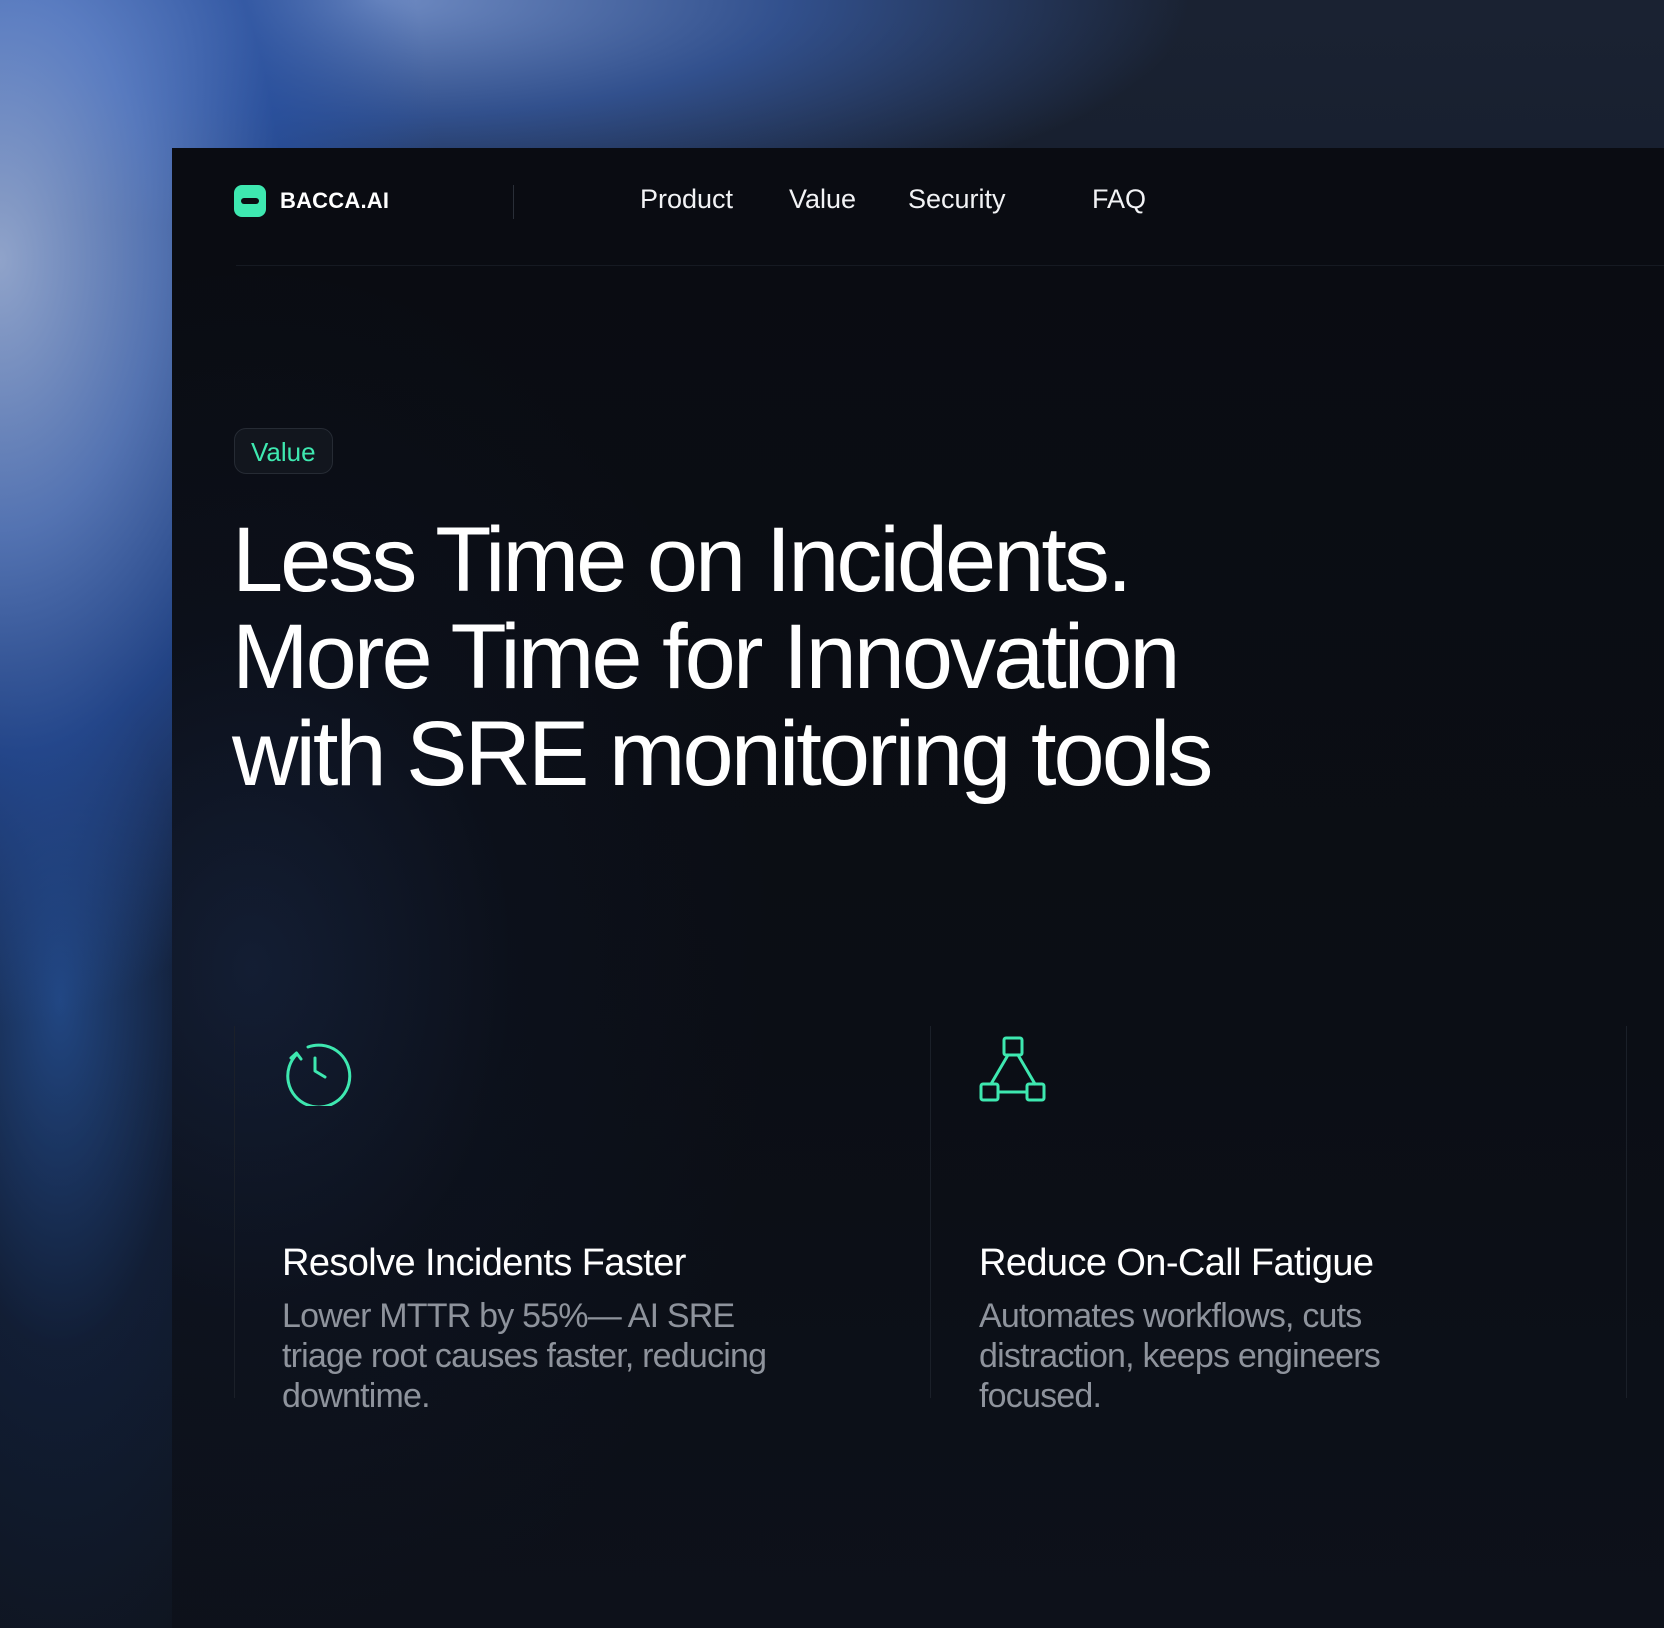 The height and width of the screenshot is (1628, 1664). What do you see at coordinates (335, 200) in the screenshot?
I see `brand-name: BACCA.AI` at bounding box center [335, 200].